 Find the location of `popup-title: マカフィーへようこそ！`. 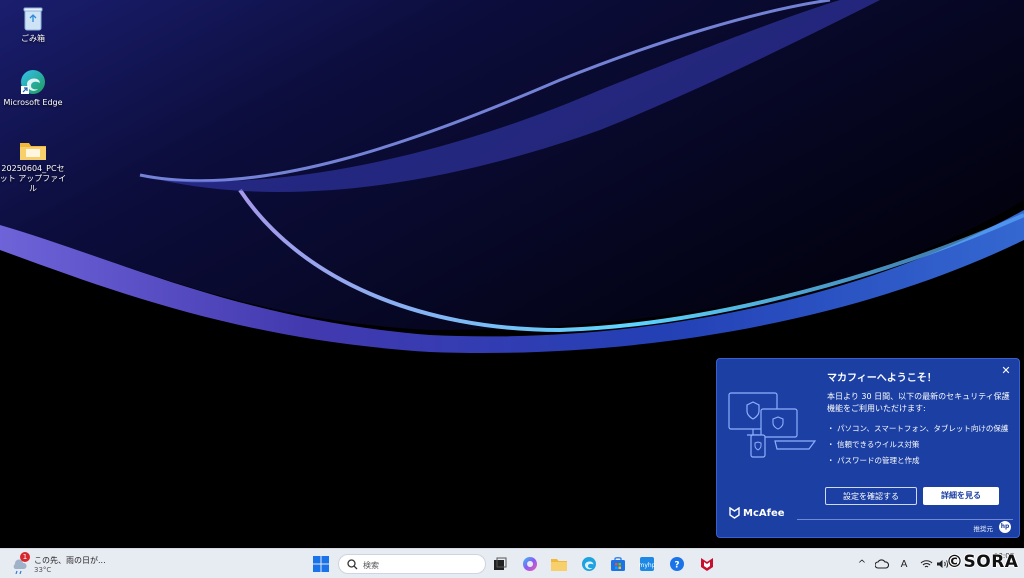

popup-title: マカフィーへようこそ！ is located at coordinates (882, 378).